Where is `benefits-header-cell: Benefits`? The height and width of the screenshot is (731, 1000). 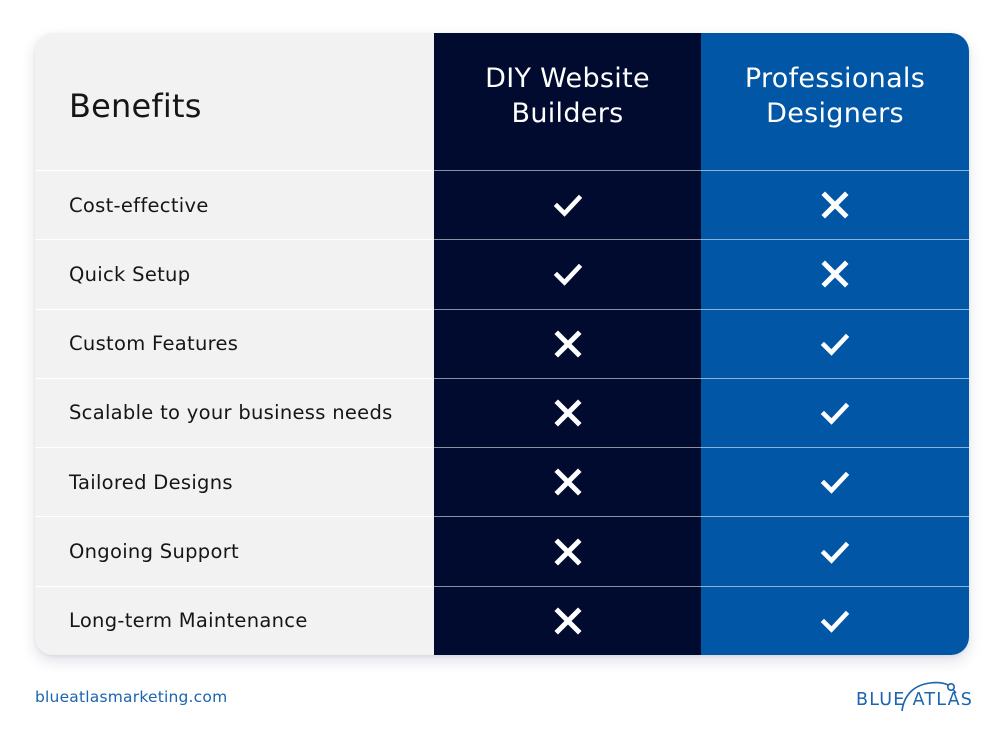
benefits-header-cell: Benefits is located at coordinates (234, 101).